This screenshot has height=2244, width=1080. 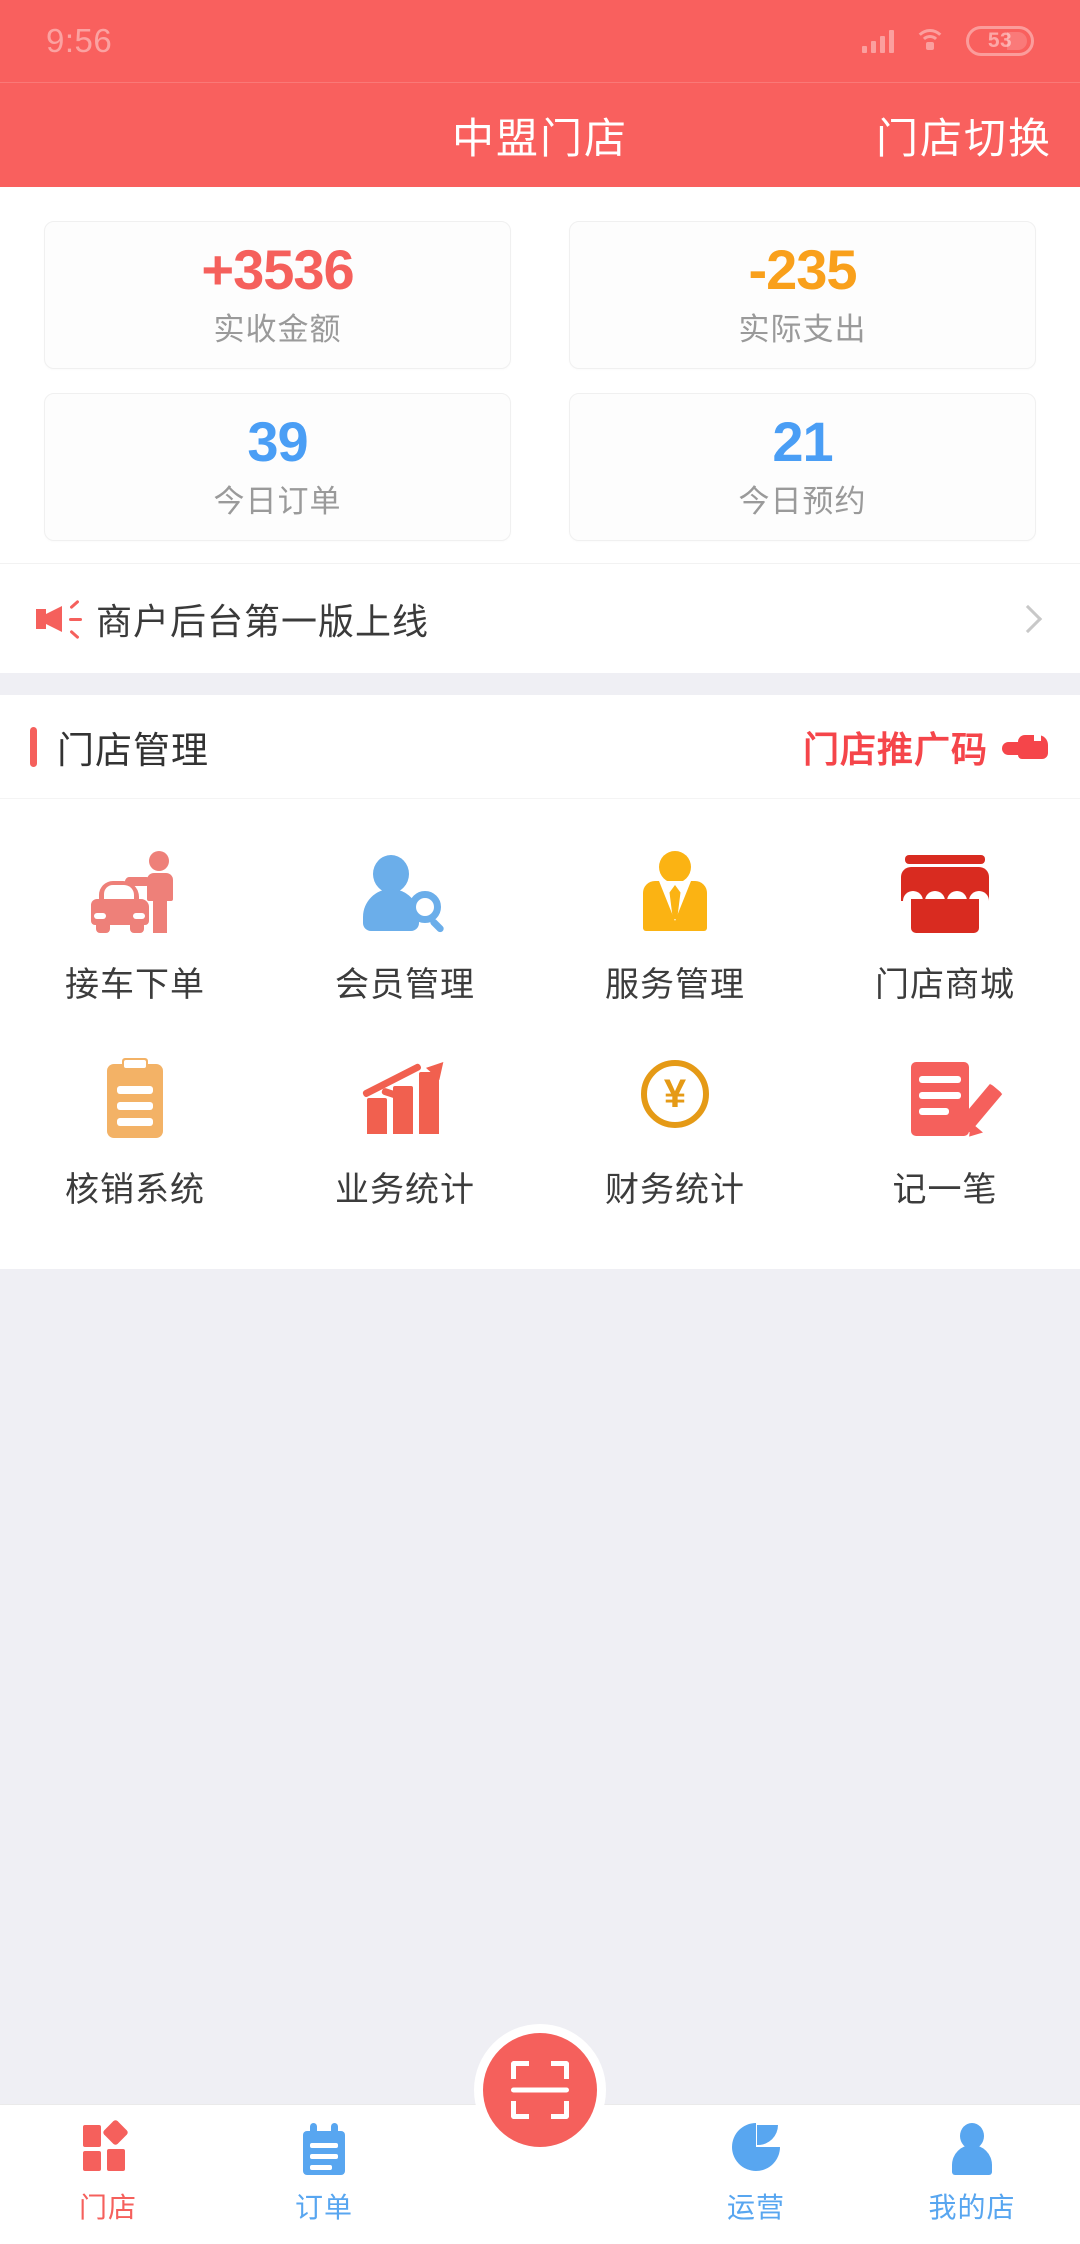 I want to click on module-label: 记一笔, so click(x=945, y=1190).